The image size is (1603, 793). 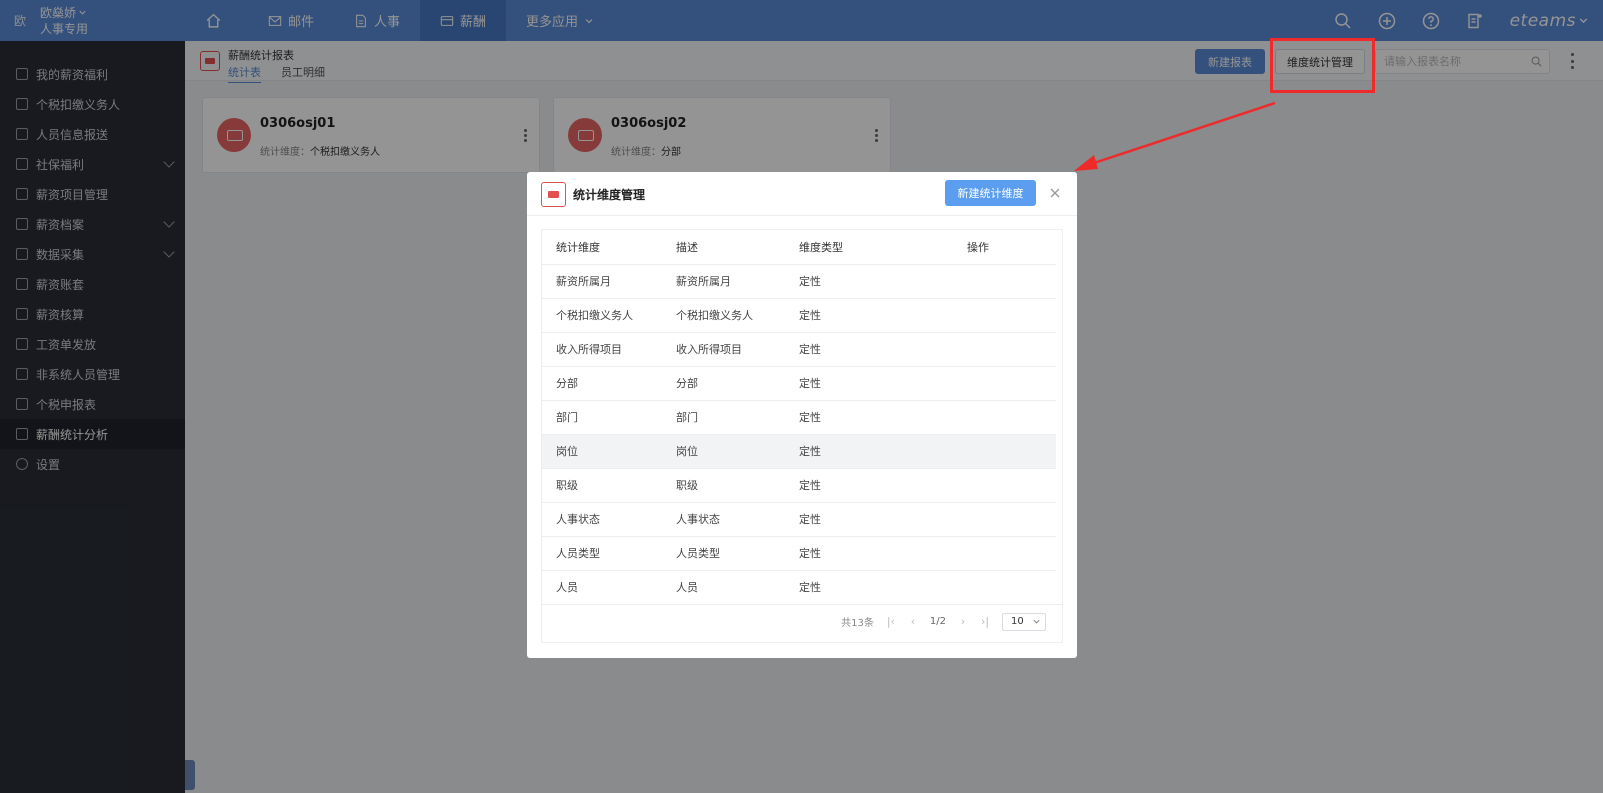 What do you see at coordinates (723, 280) in the screenshot?
I see `desc-cell: 薪资所属月` at bounding box center [723, 280].